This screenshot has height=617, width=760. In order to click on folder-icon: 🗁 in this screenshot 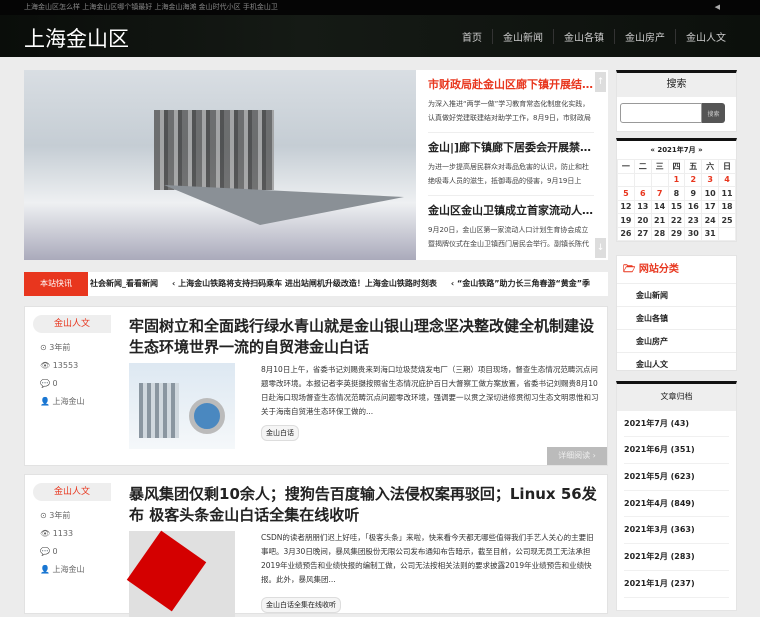, I will do `click(631, 269)`.